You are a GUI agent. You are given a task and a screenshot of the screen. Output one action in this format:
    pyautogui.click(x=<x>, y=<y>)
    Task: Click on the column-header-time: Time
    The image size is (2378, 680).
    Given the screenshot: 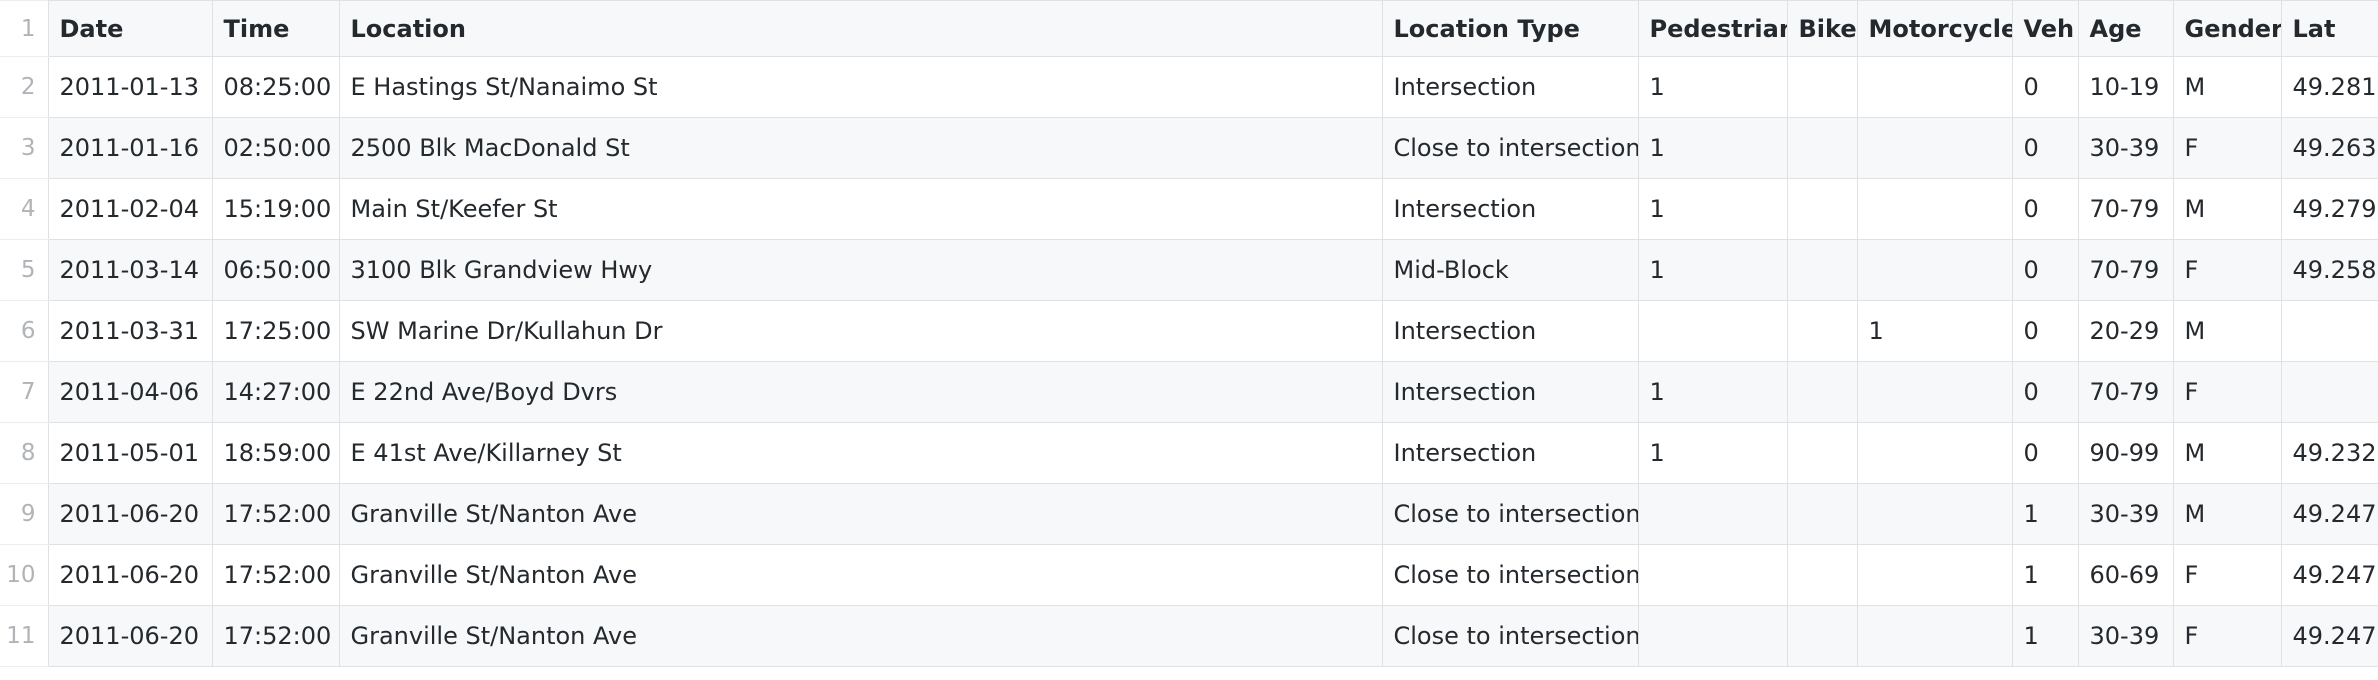 What is the action you would take?
    pyautogui.click(x=275, y=28)
    